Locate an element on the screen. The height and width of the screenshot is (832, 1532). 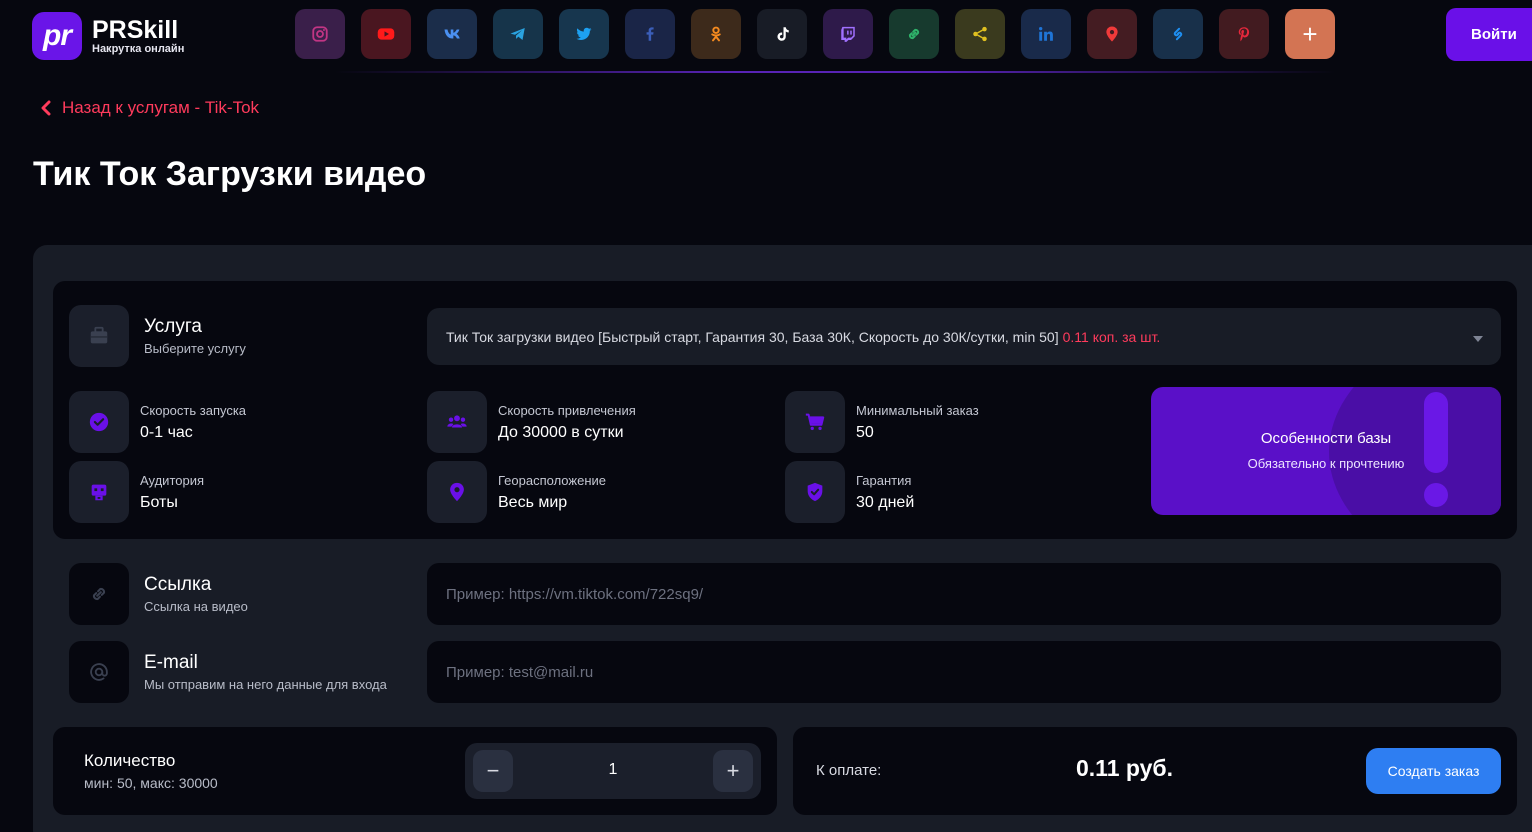
plus-button: + is located at coordinates (1310, 34).